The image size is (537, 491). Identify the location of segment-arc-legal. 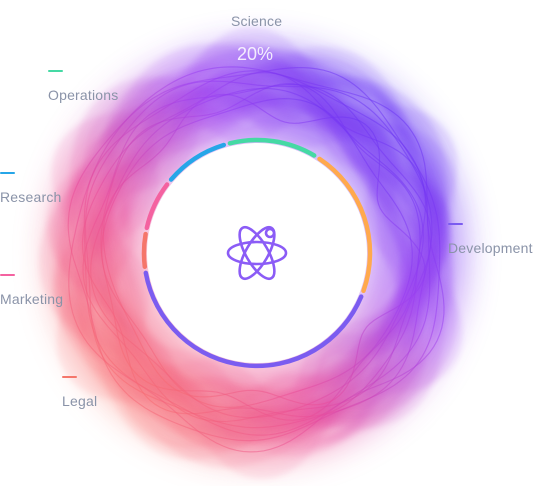
(144, 250).